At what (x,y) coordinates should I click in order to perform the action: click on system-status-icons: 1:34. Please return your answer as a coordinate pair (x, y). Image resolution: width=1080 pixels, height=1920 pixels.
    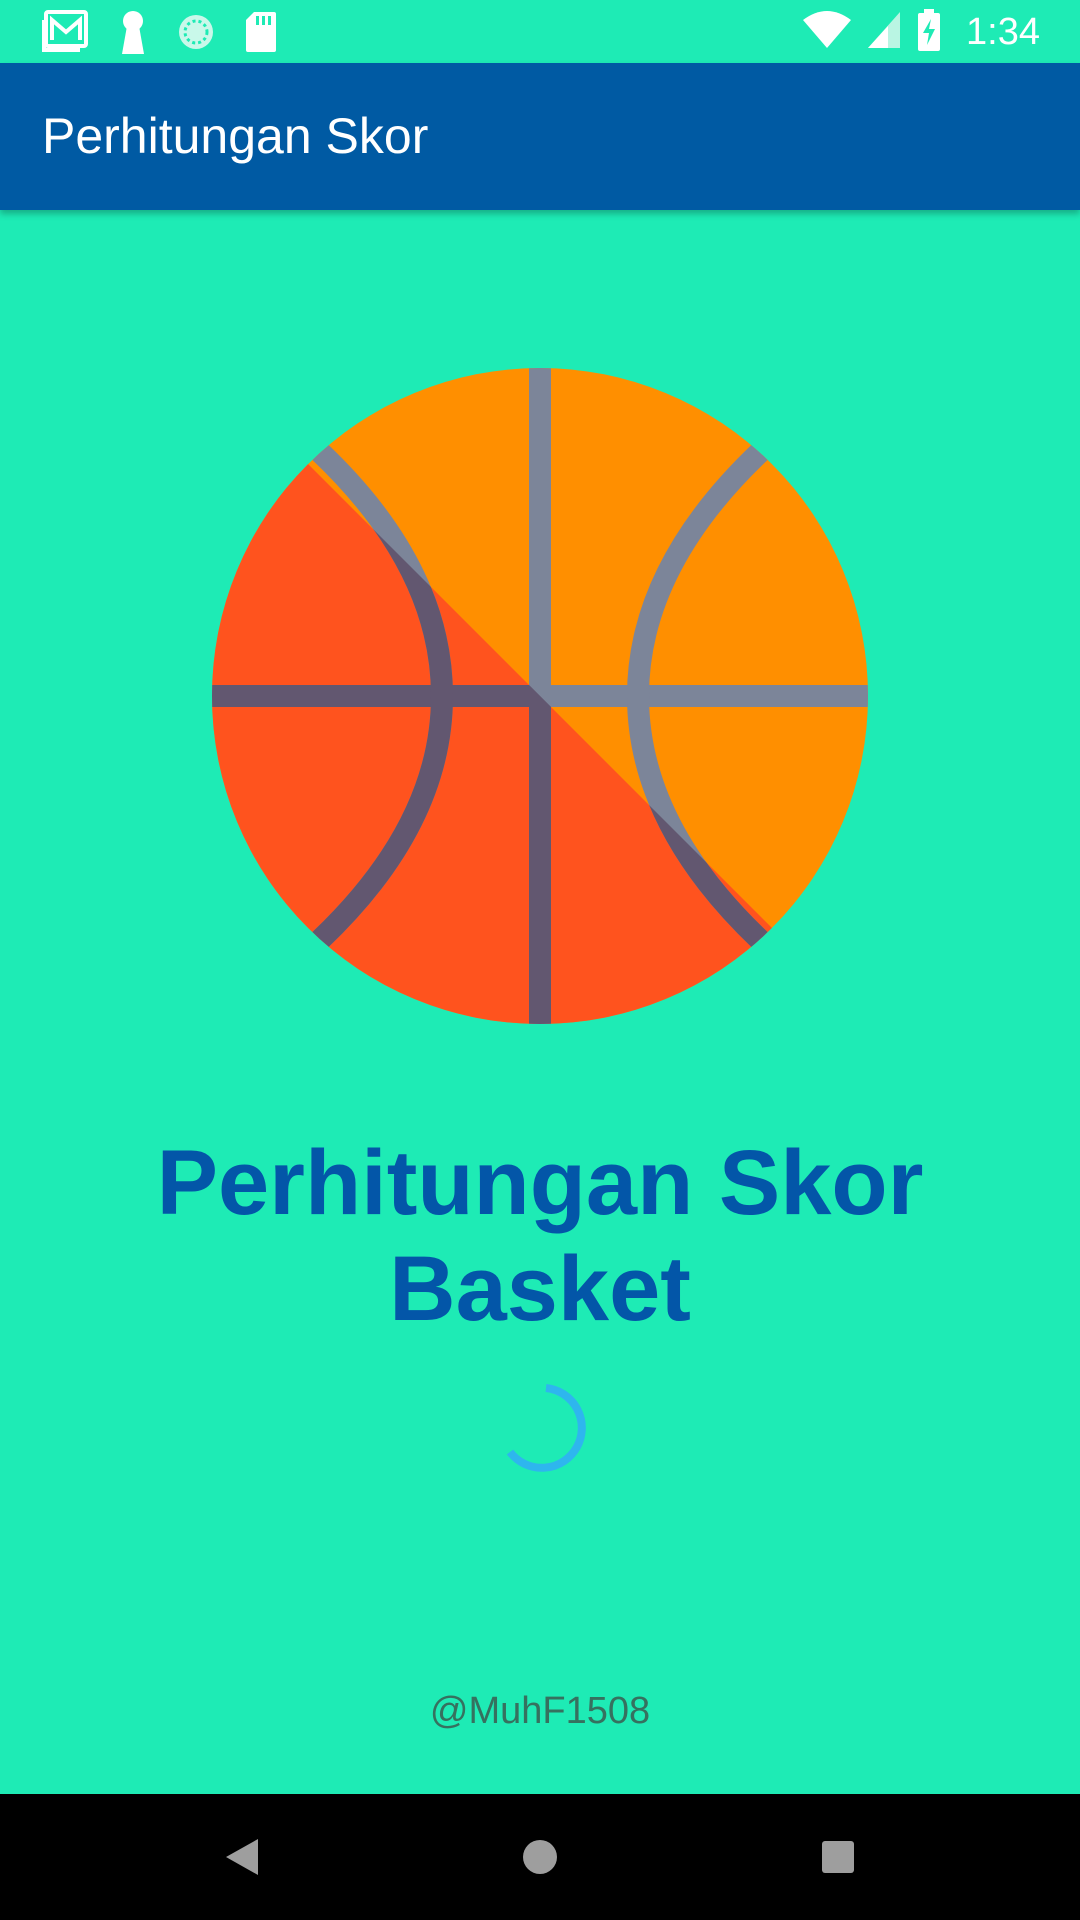
    Looking at the image, I should click on (921, 32).